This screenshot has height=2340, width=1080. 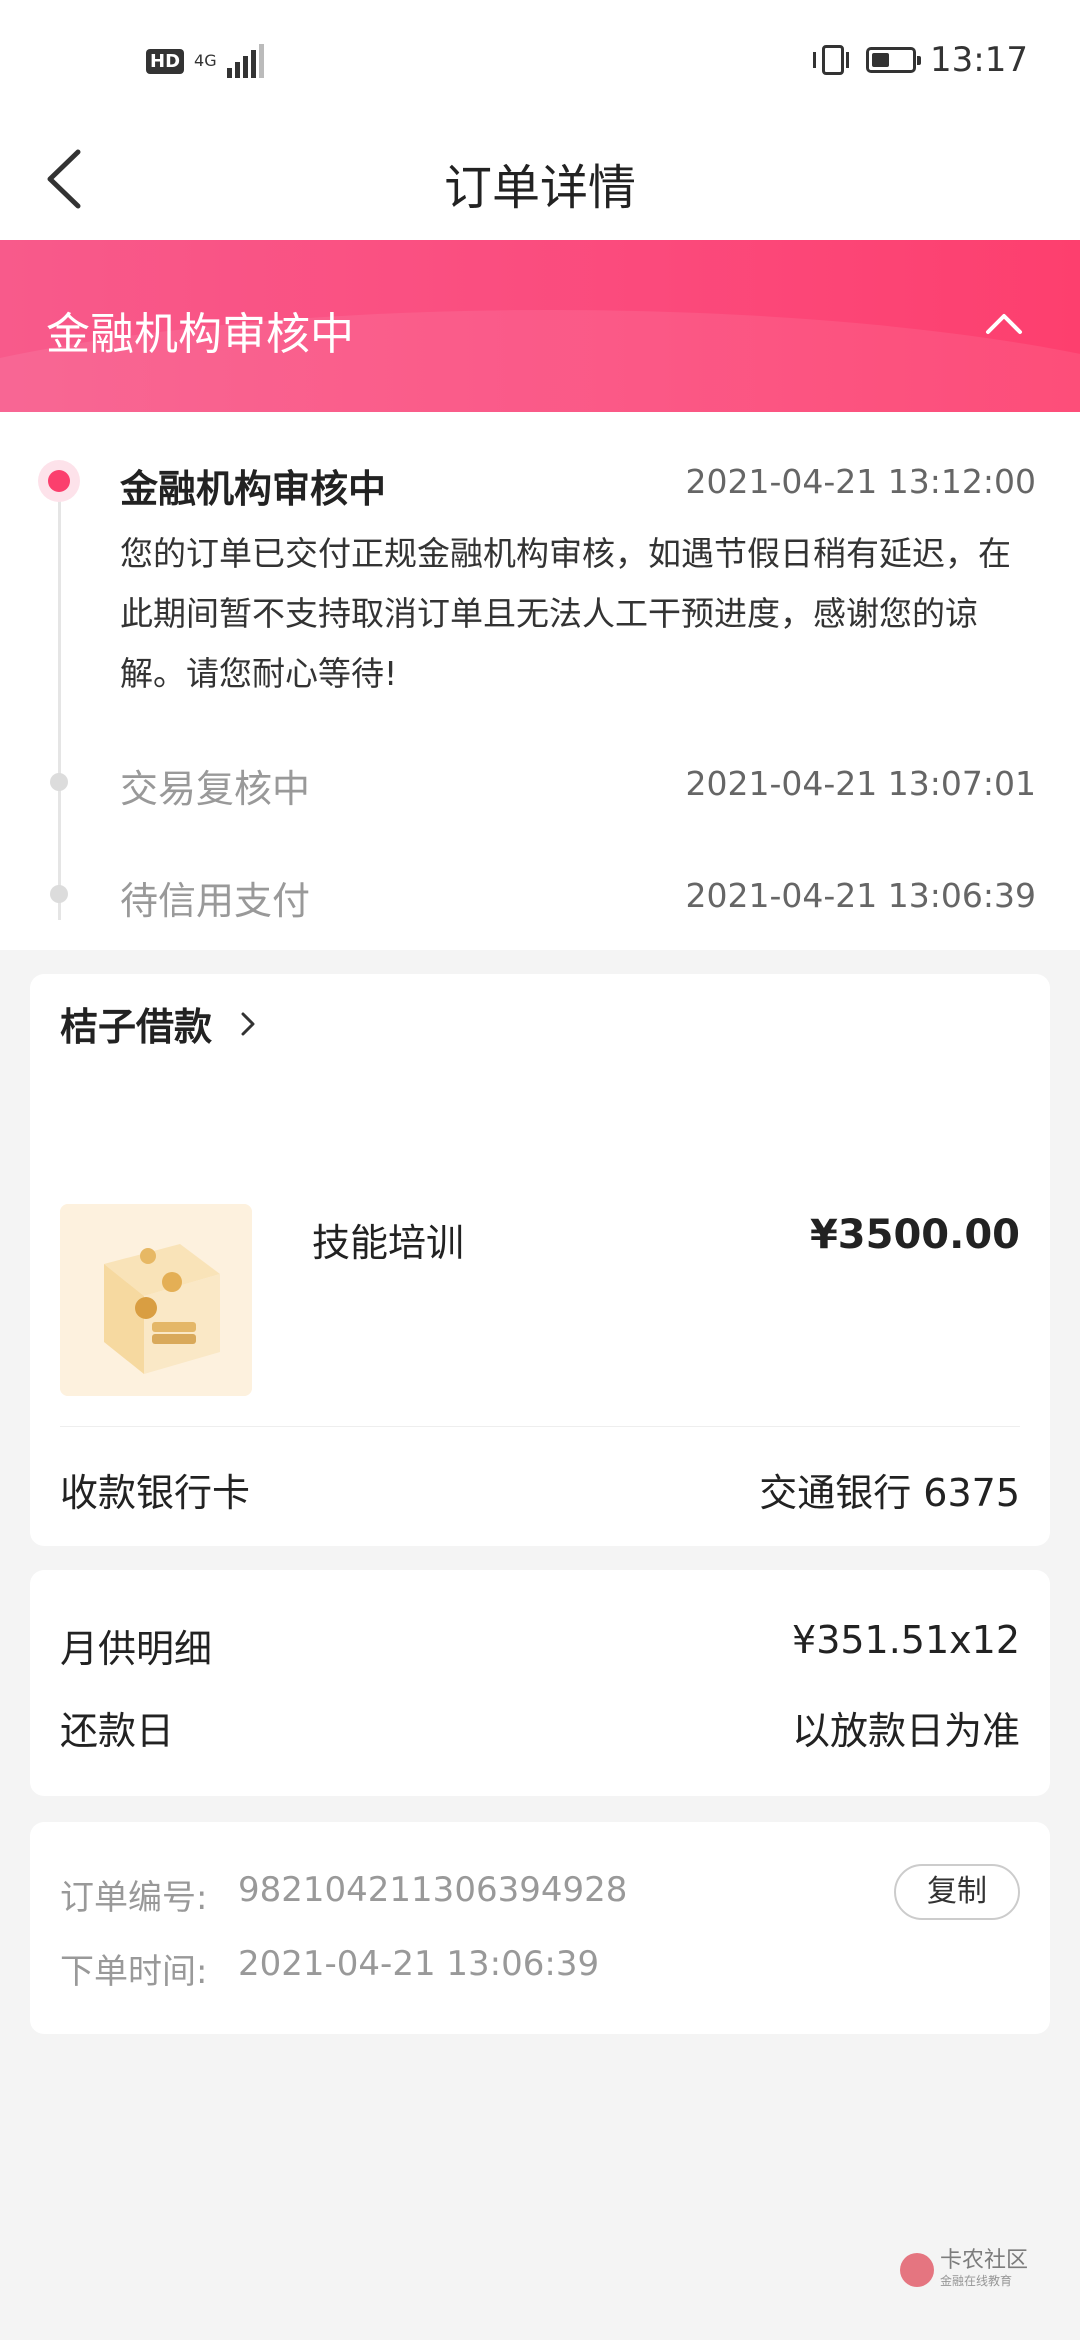 I want to click on watermark: 卡农社区 金融在线教育, so click(x=964, y=2269).